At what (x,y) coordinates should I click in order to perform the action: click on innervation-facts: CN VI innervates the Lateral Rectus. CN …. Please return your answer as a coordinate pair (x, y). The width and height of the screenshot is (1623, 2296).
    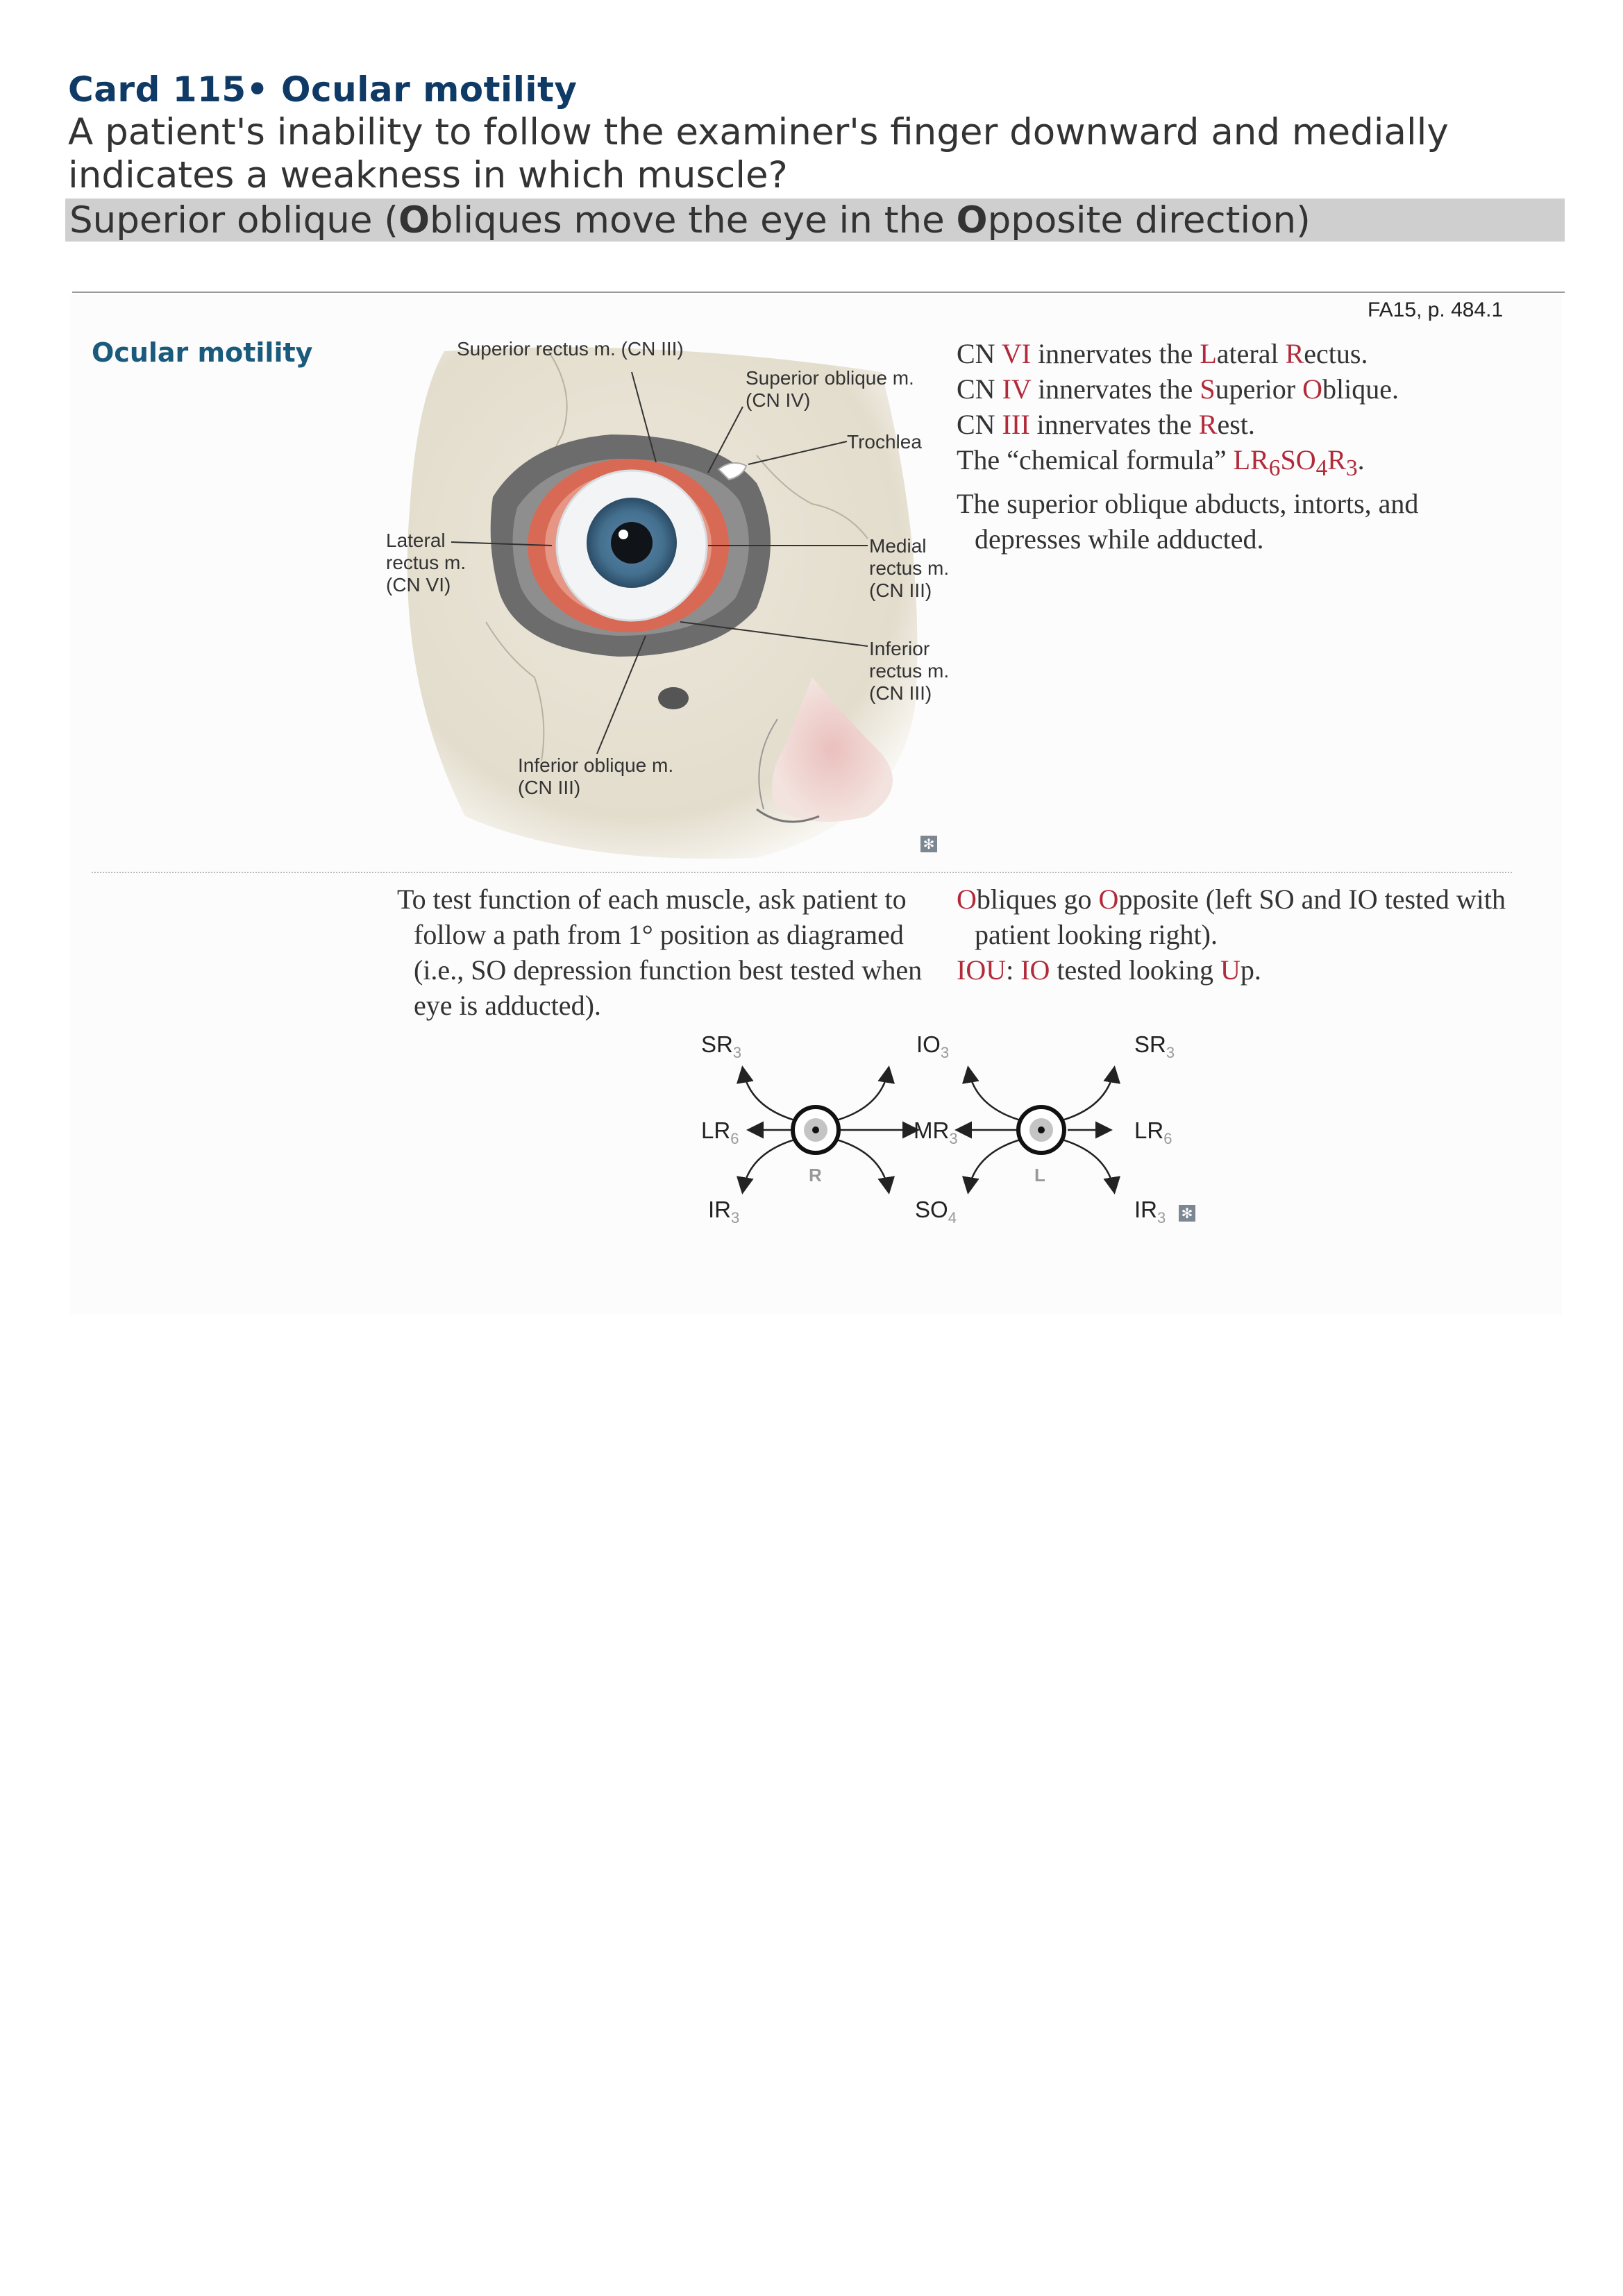
    Looking at the image, I should click on (1255, 446).